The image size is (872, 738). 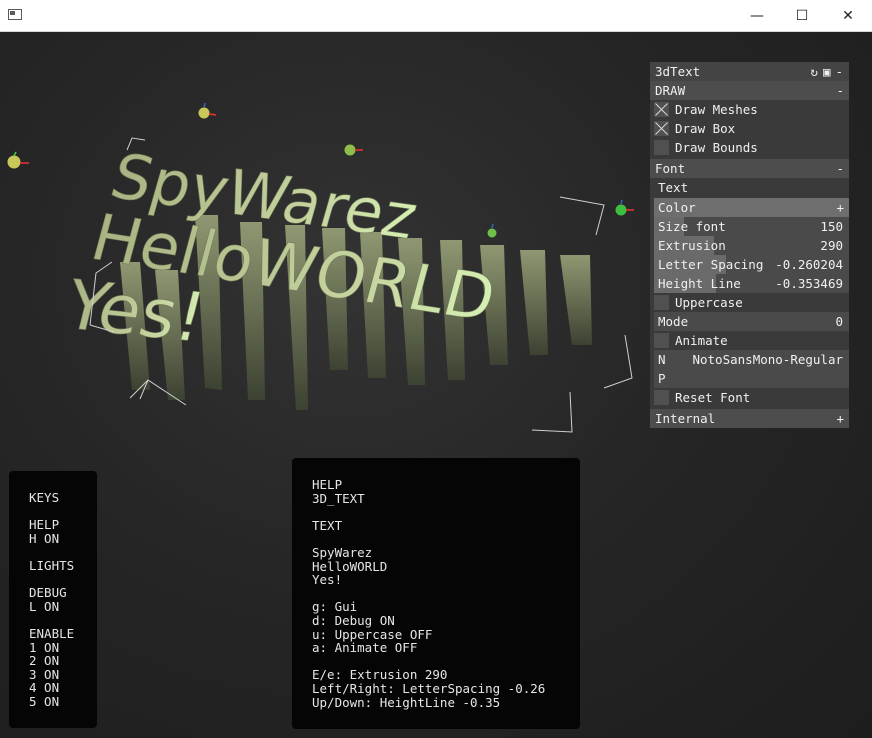 I want to click on draw-section-header: DRAW -, so click(x=749, y=90).